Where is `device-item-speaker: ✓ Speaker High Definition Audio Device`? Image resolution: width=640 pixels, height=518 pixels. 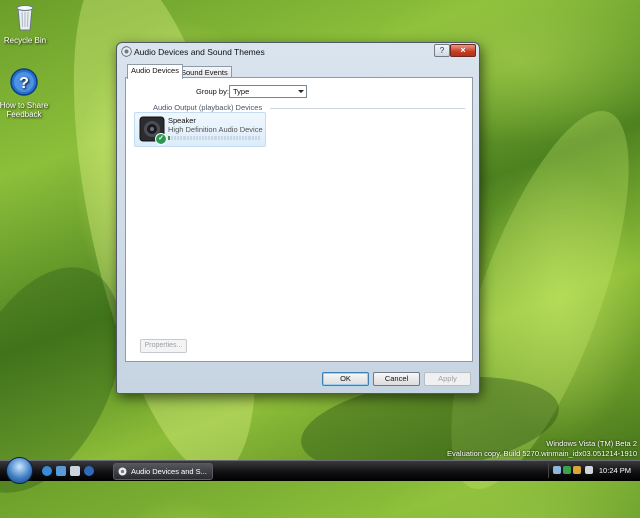
device-item-speaker: ✓ Speaker High Definition Audio Device is located at coordinates (200, 129).